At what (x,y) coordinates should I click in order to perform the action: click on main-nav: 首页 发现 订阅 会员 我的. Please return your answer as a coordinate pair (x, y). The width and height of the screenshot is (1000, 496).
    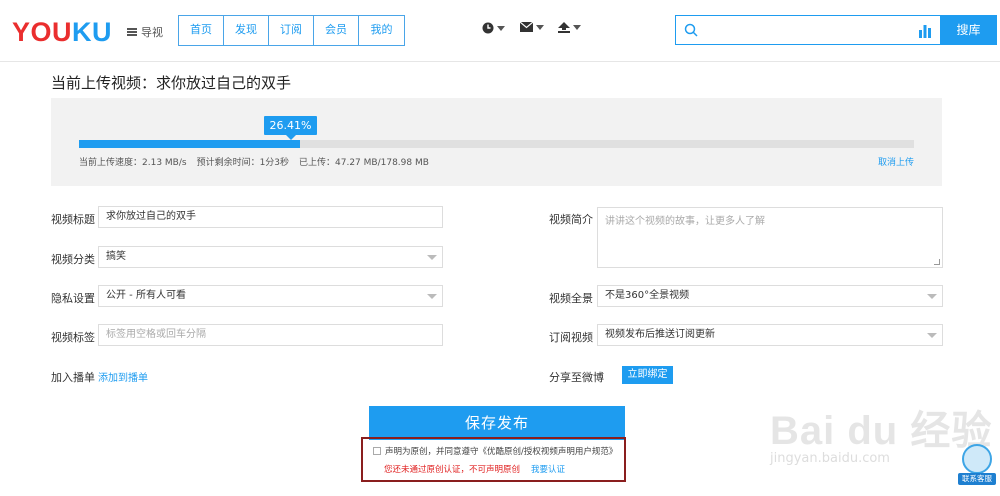
    Looking at the image, I should click on (291, 30).